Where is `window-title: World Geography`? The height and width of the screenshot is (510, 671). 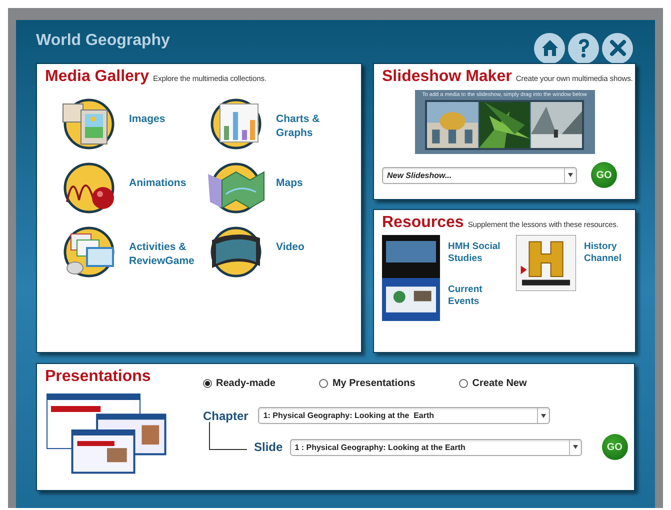 window-title: World Geography is located at coordinates (103, 41).